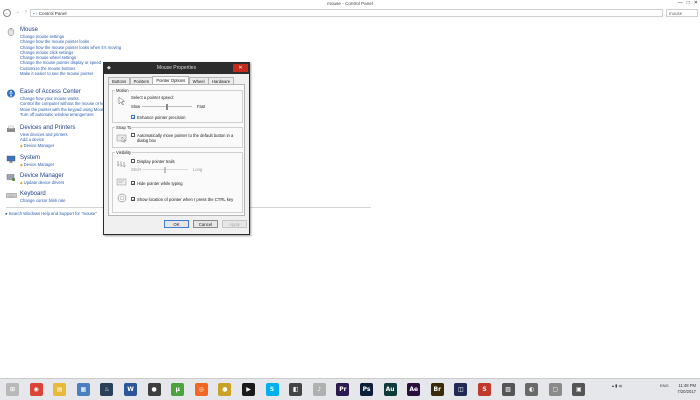  Describe the element at coordinates (682, 13) in the screenshot. I see `search-input: mouse` at that location.